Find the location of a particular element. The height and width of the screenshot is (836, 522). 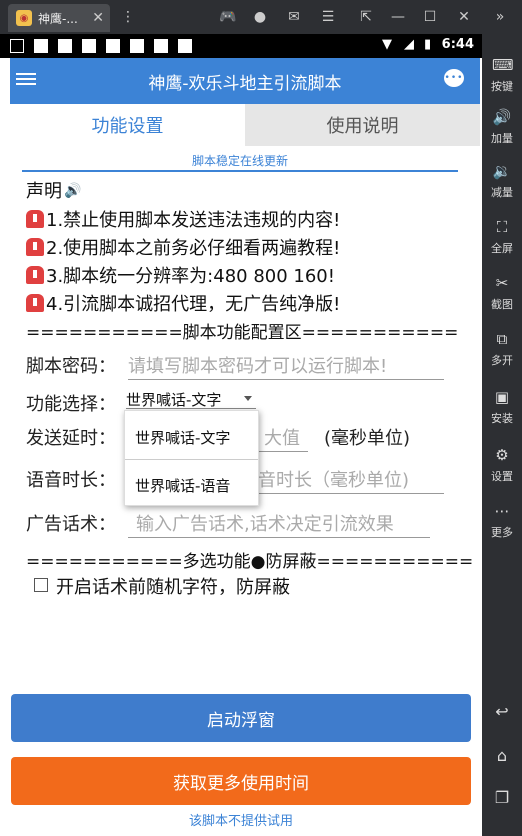

function-label: 功能选择： is located at coordinates (71, 404).